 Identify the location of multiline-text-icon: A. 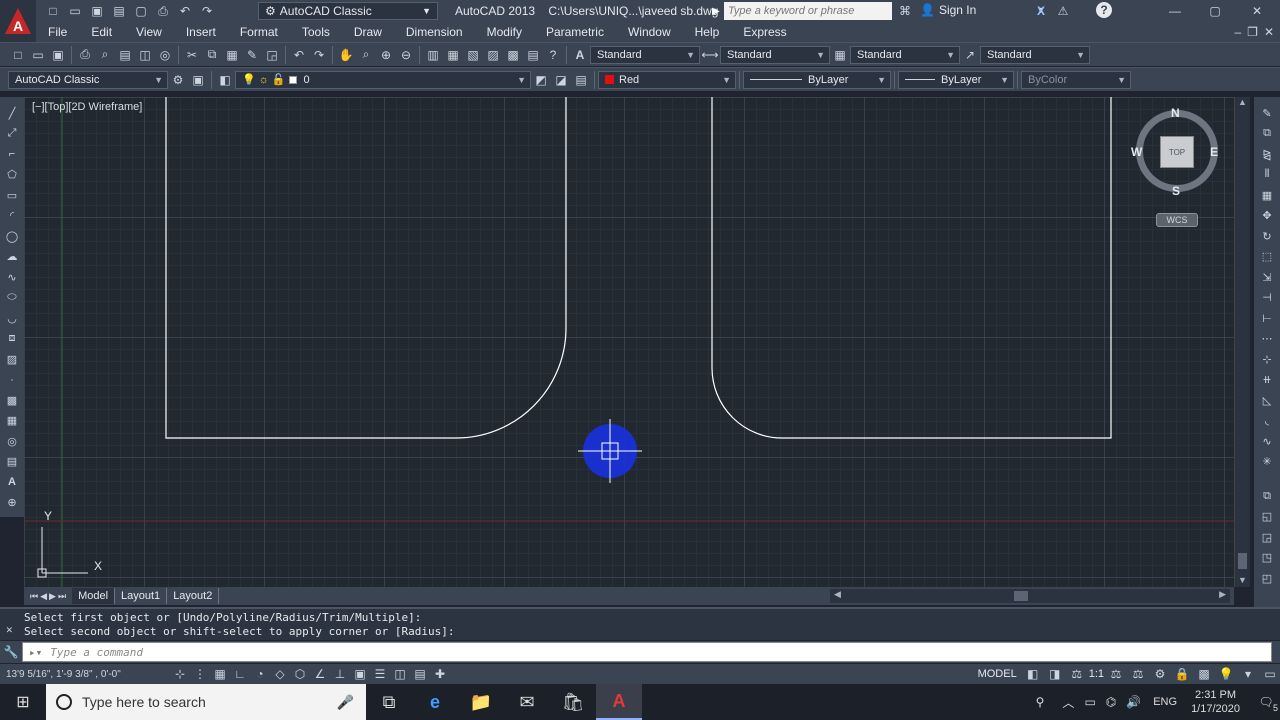
(12, 482).